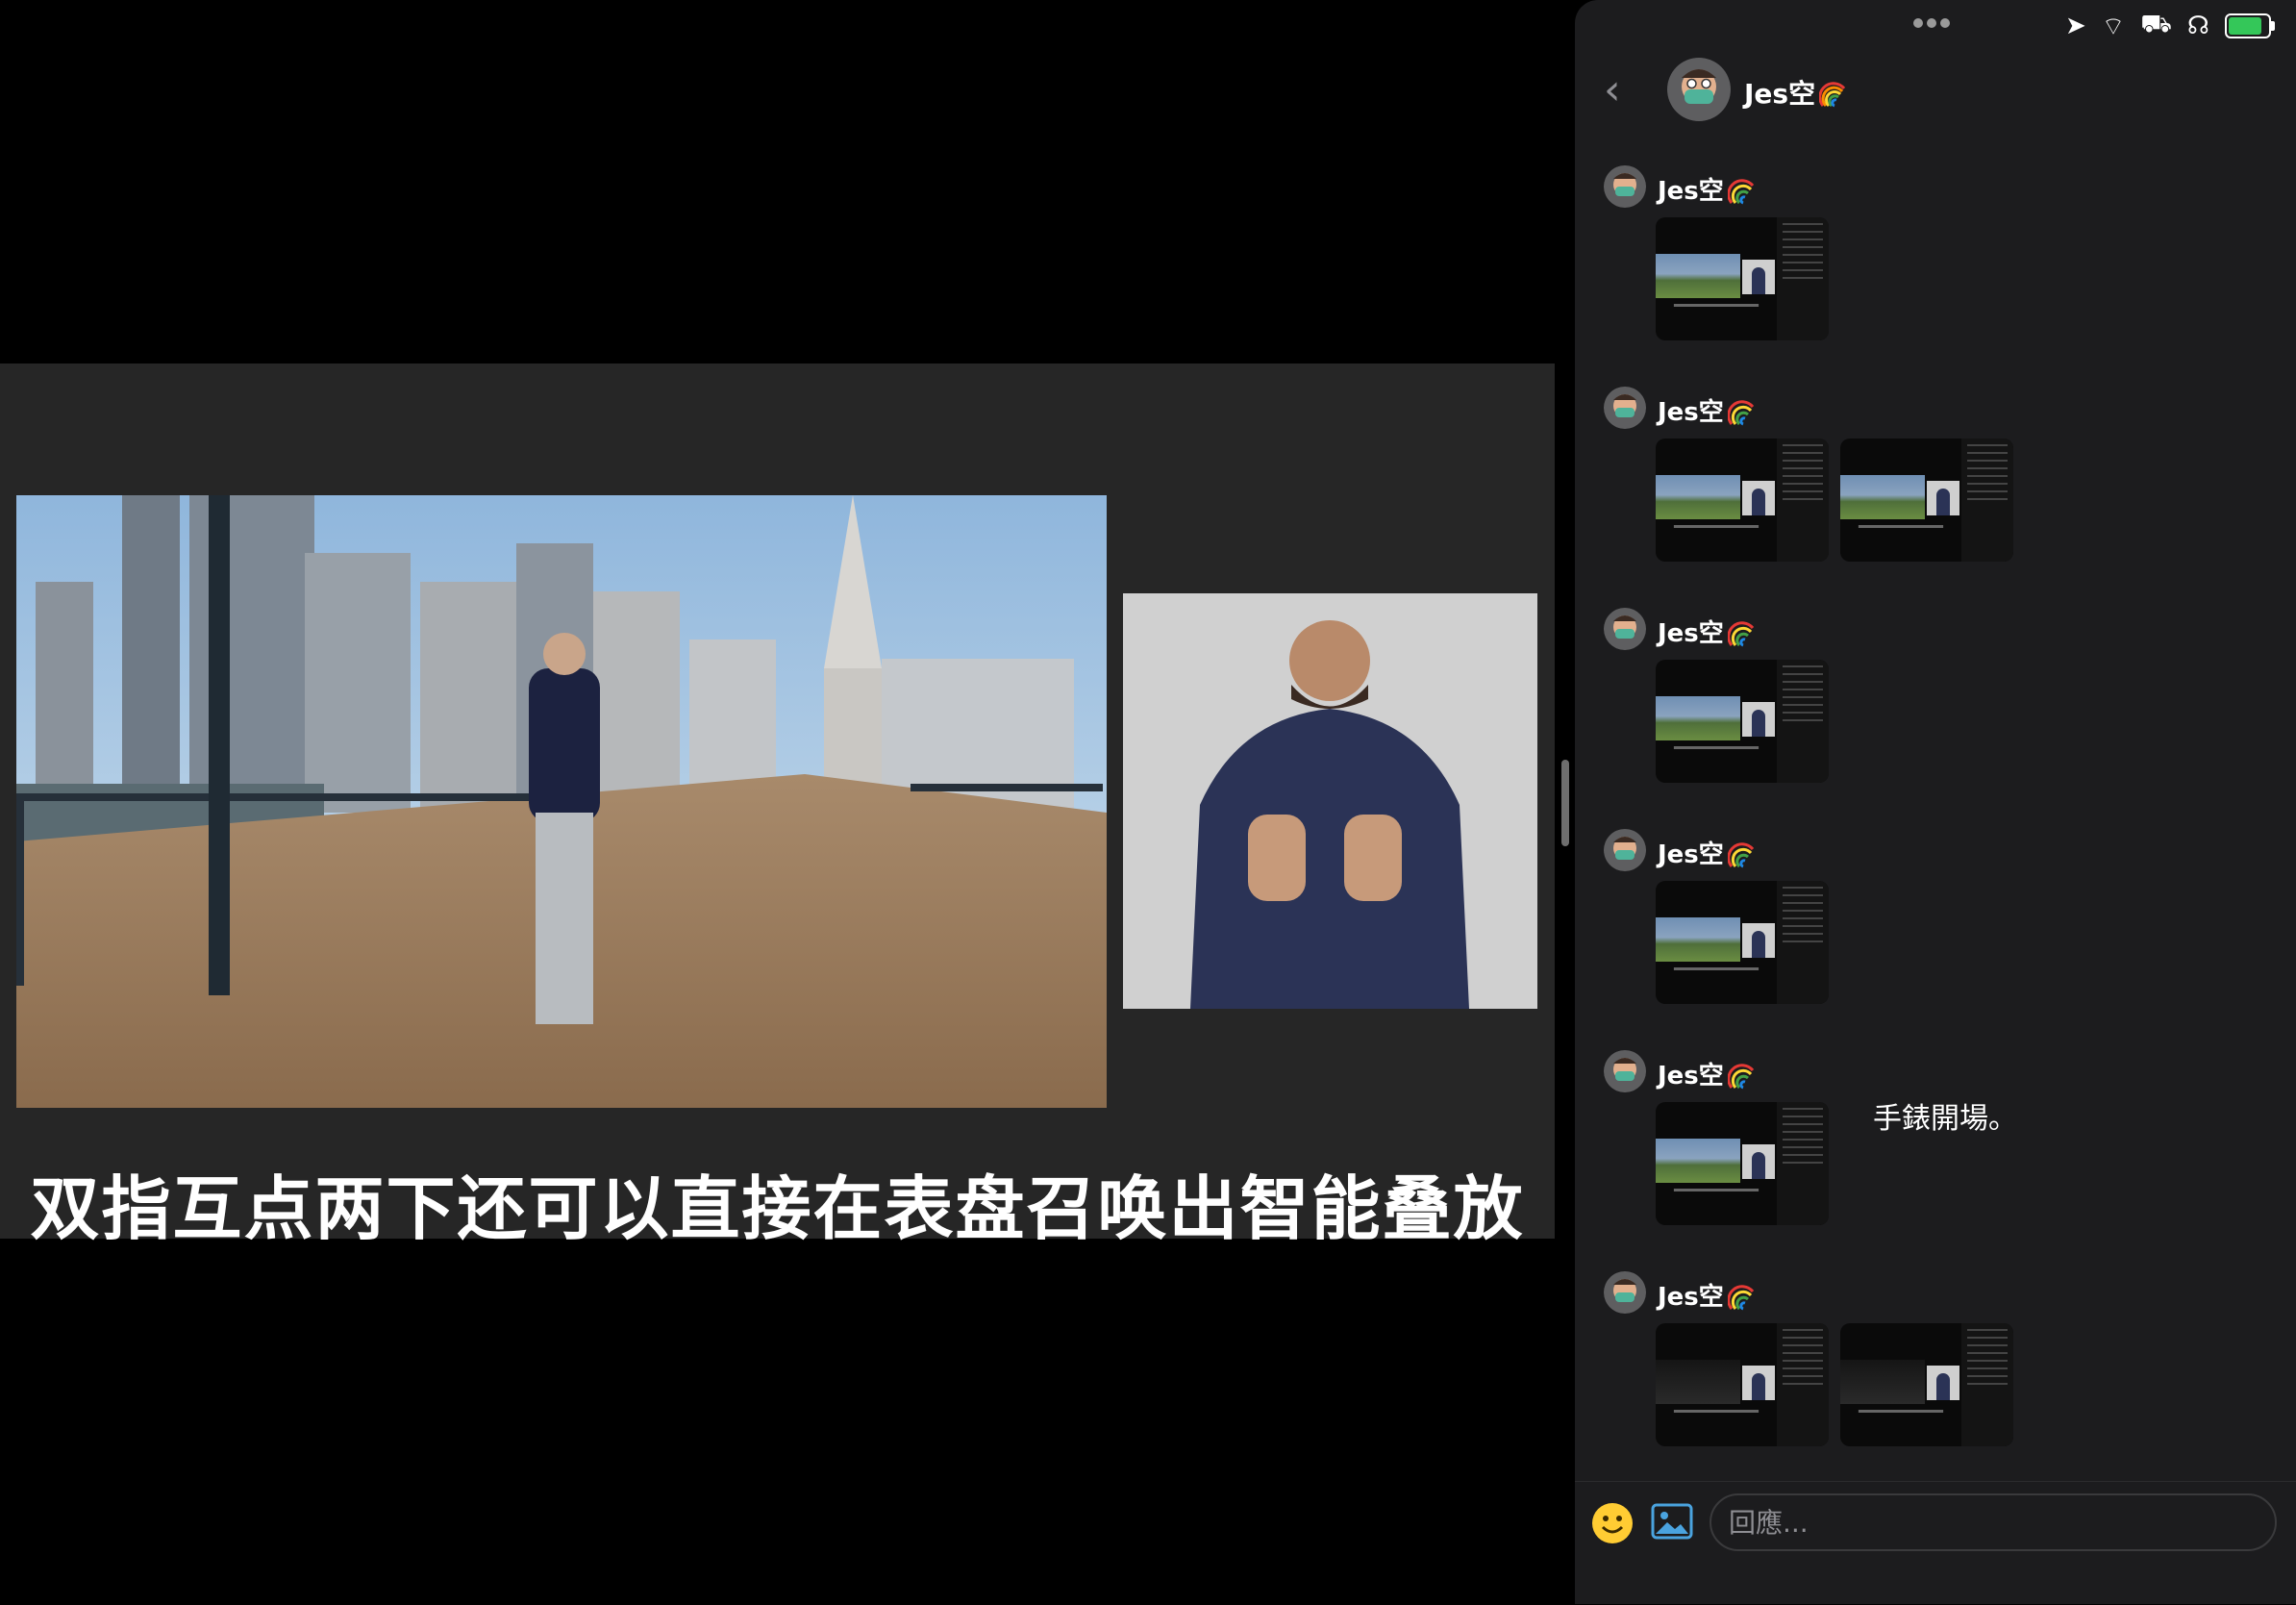  What do you see at coordinates (1672, 1521) in the screenshot?
I see `photo-icon` at bounding box center [1672, 1521].